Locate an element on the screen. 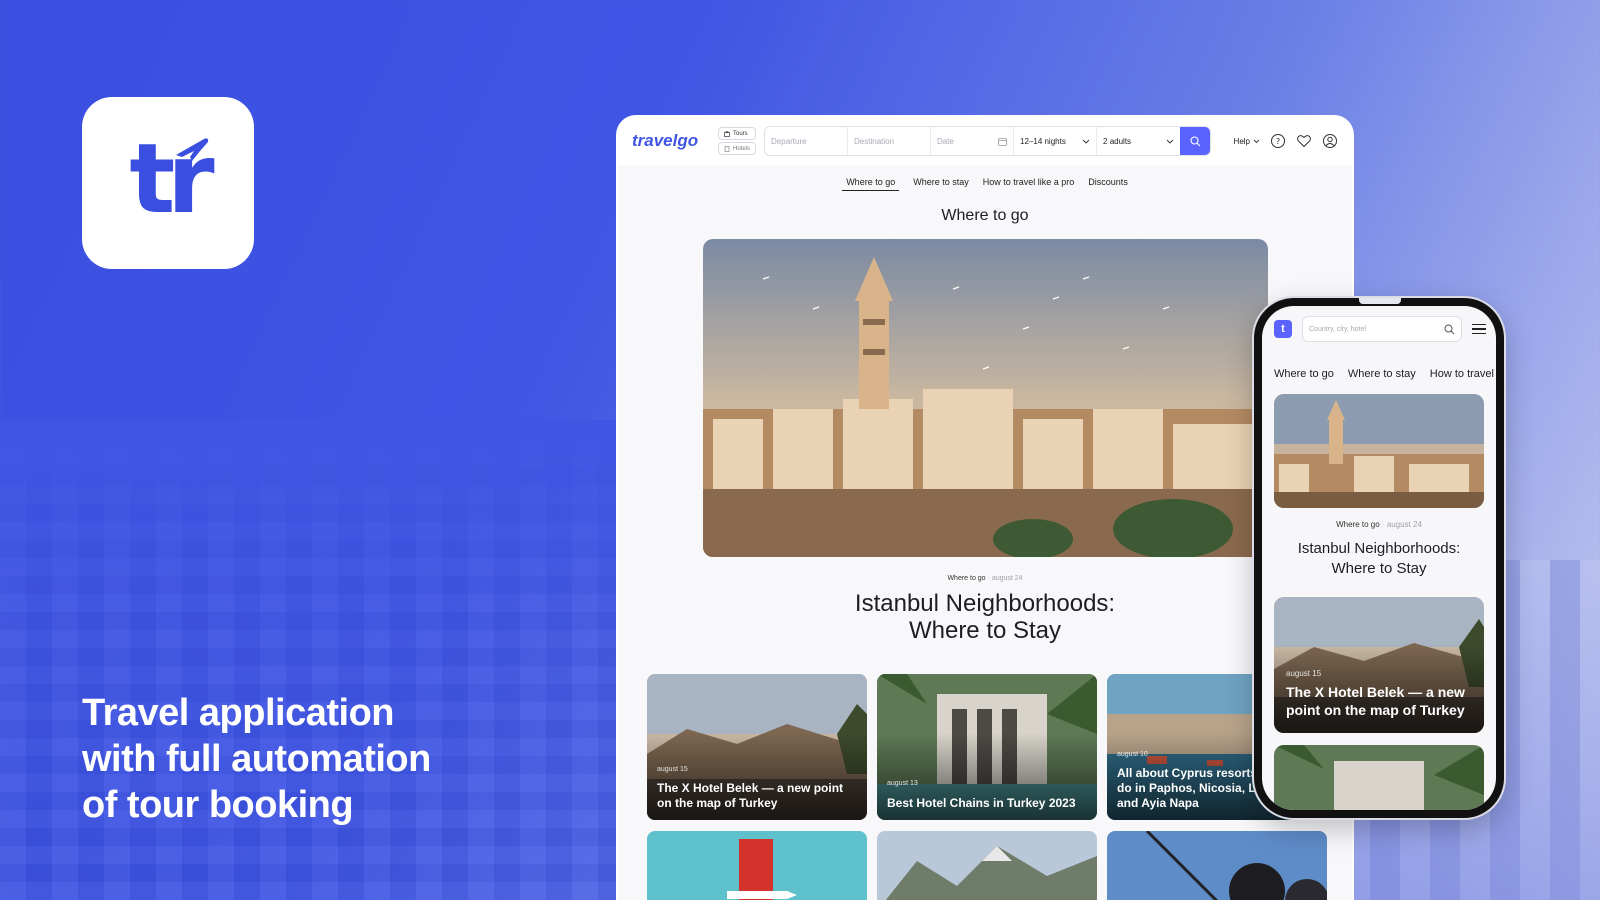 This screenshot has width=1600, height=900. heart-icon is located at coordinates (1304, 141).